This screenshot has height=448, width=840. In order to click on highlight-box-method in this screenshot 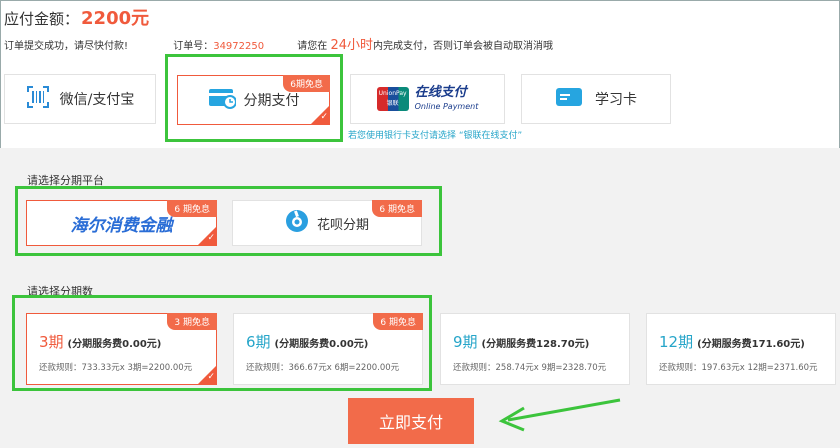, I will do `click(254, 98)`.